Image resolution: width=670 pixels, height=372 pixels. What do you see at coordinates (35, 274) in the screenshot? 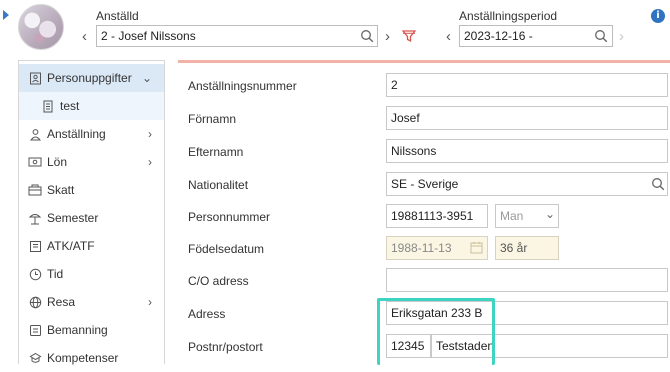
I see `clock-icon` at bounding box center [35, 274].